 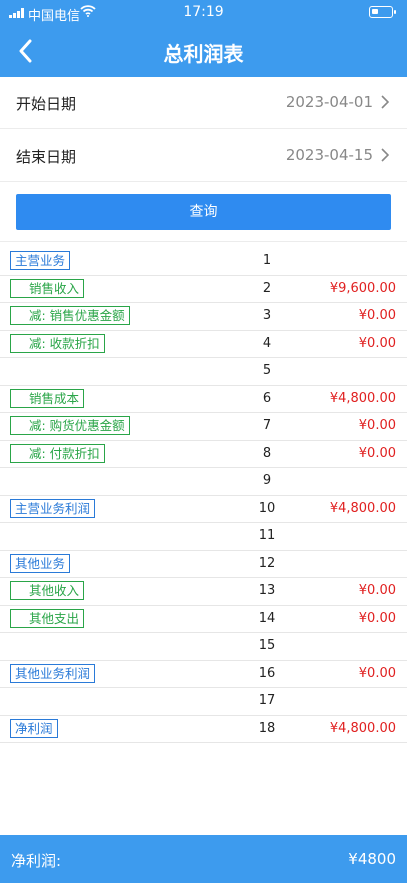 What do you see at coordinates (47, 590) in the screenshot?
I see `row-item-tag: 其他收入` at bounding box center [47, 590].